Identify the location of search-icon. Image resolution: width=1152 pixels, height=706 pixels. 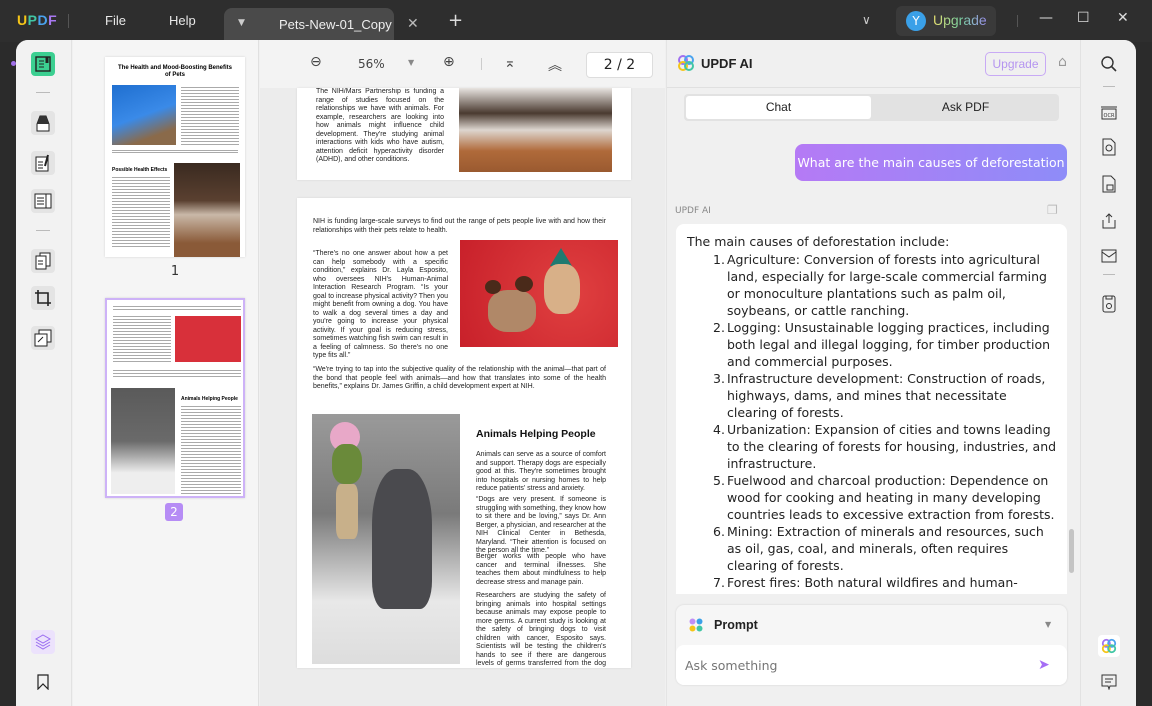
(1109, 64).